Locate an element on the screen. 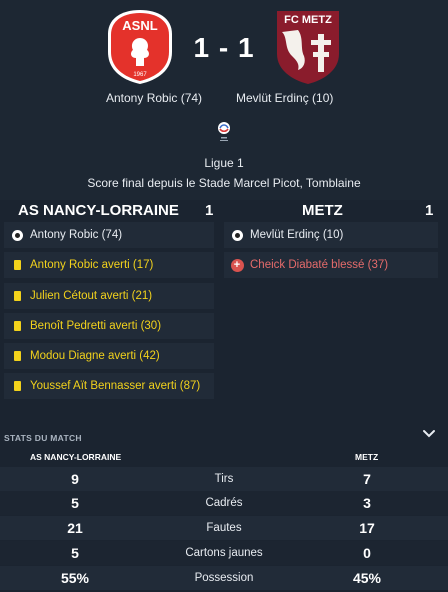  home-event-yellow: Modou Diagne averti (42) is located at coordinates (109, 356).